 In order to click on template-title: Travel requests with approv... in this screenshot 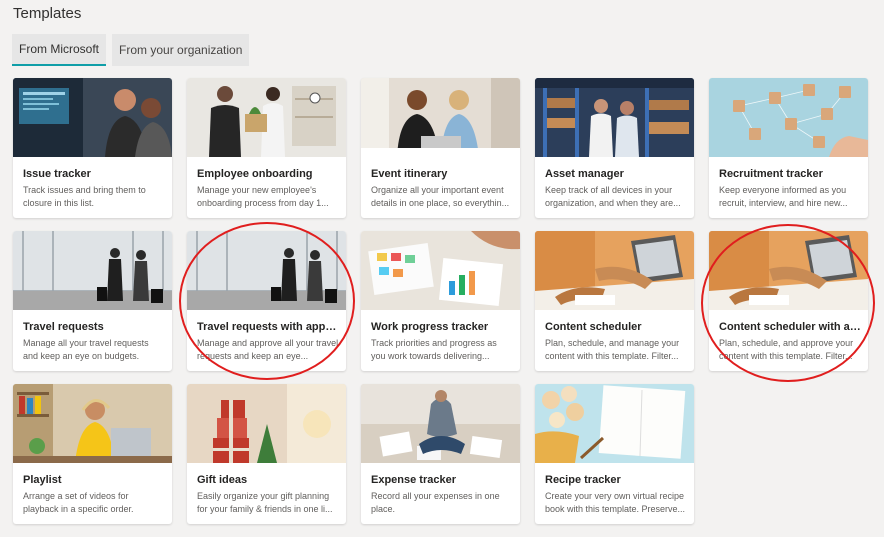, I will do `click(268, 327)`.